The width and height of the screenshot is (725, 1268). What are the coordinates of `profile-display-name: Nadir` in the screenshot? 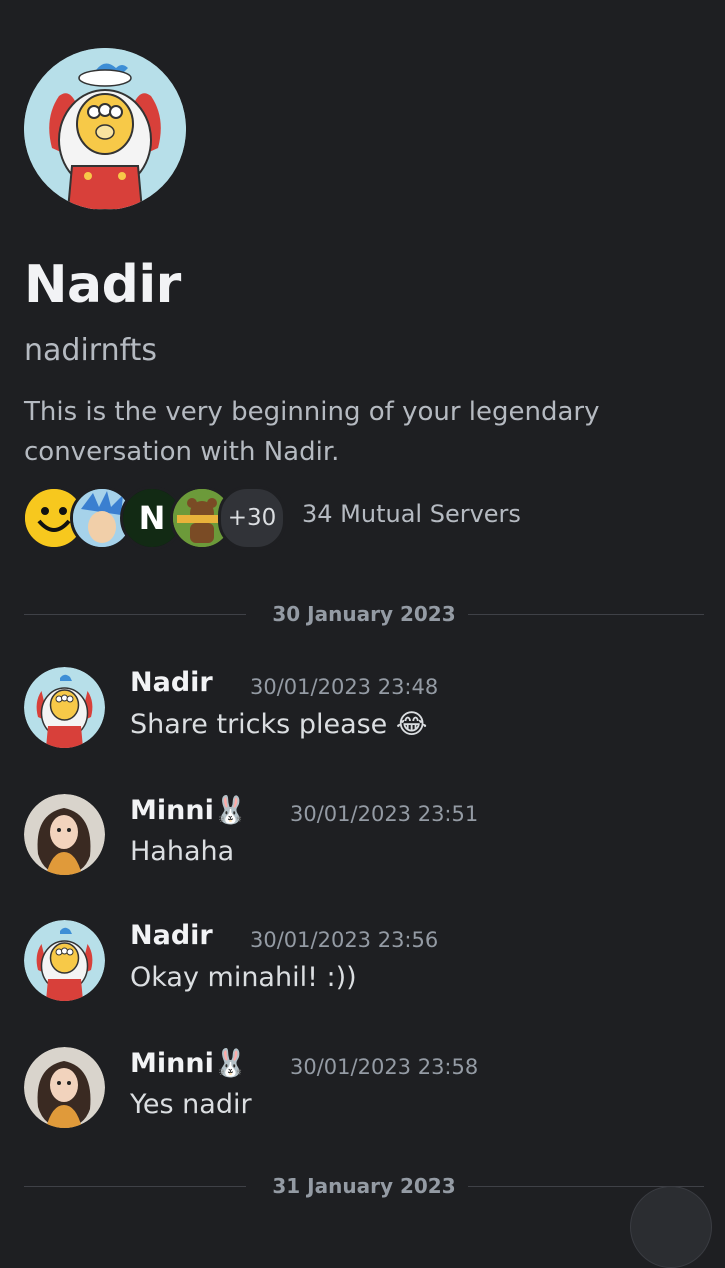 It's located at (102, 285).